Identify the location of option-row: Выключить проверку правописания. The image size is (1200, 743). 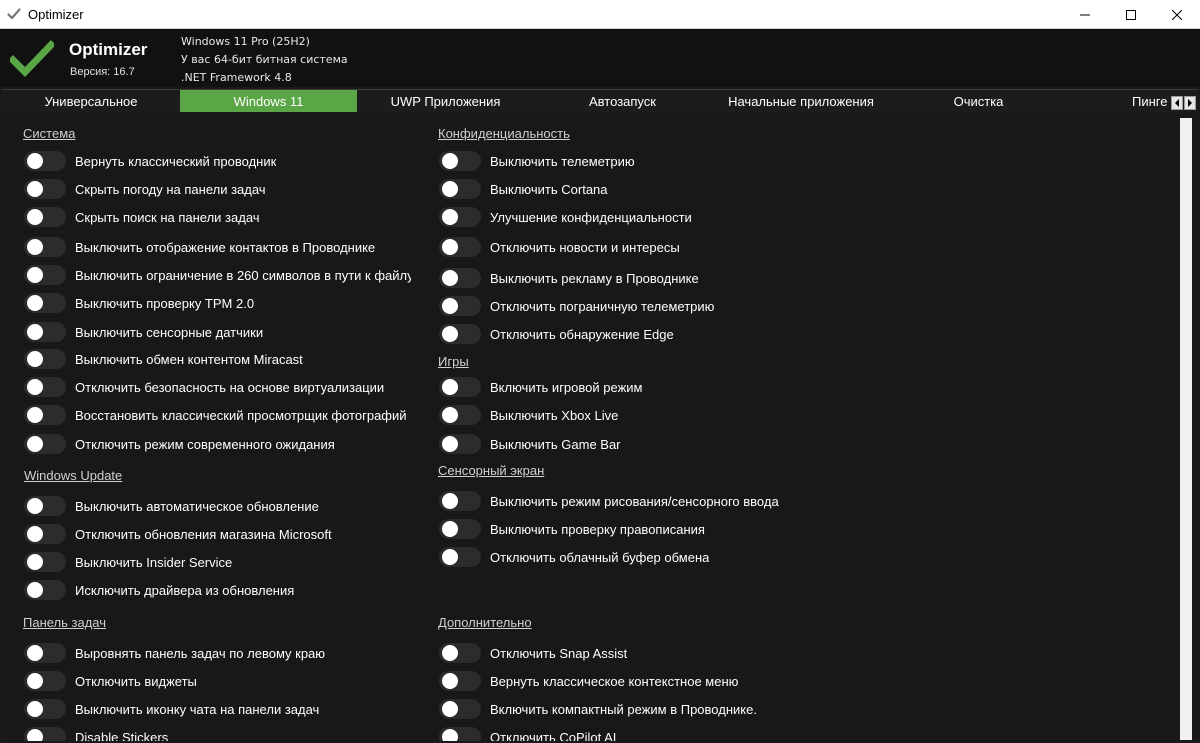
(572, 529).